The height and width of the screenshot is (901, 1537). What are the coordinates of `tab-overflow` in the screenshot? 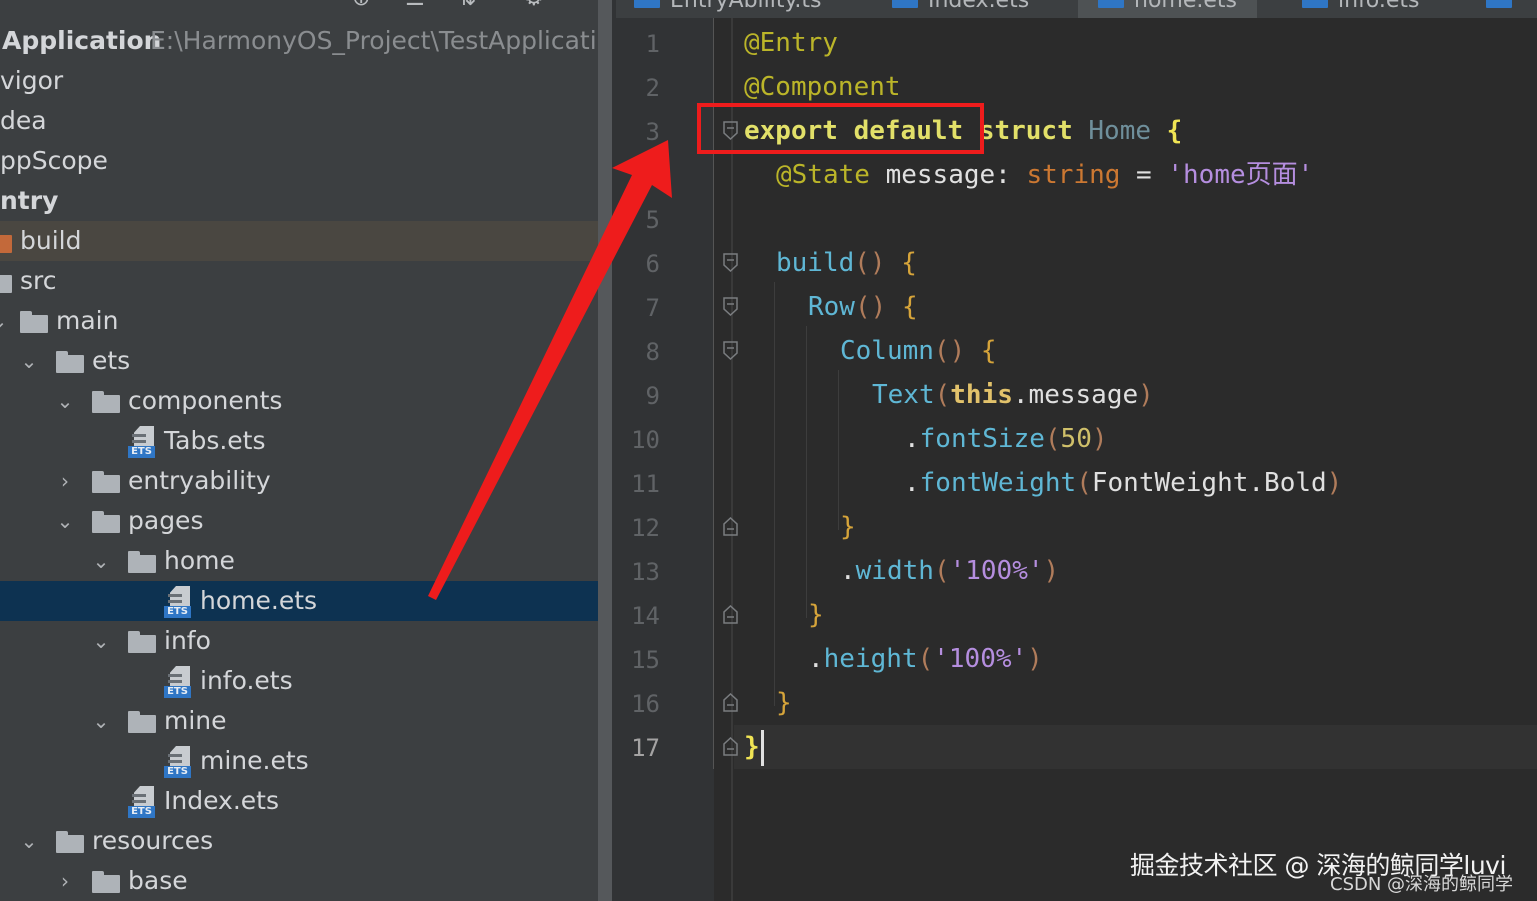 It's located at (1504, 9).